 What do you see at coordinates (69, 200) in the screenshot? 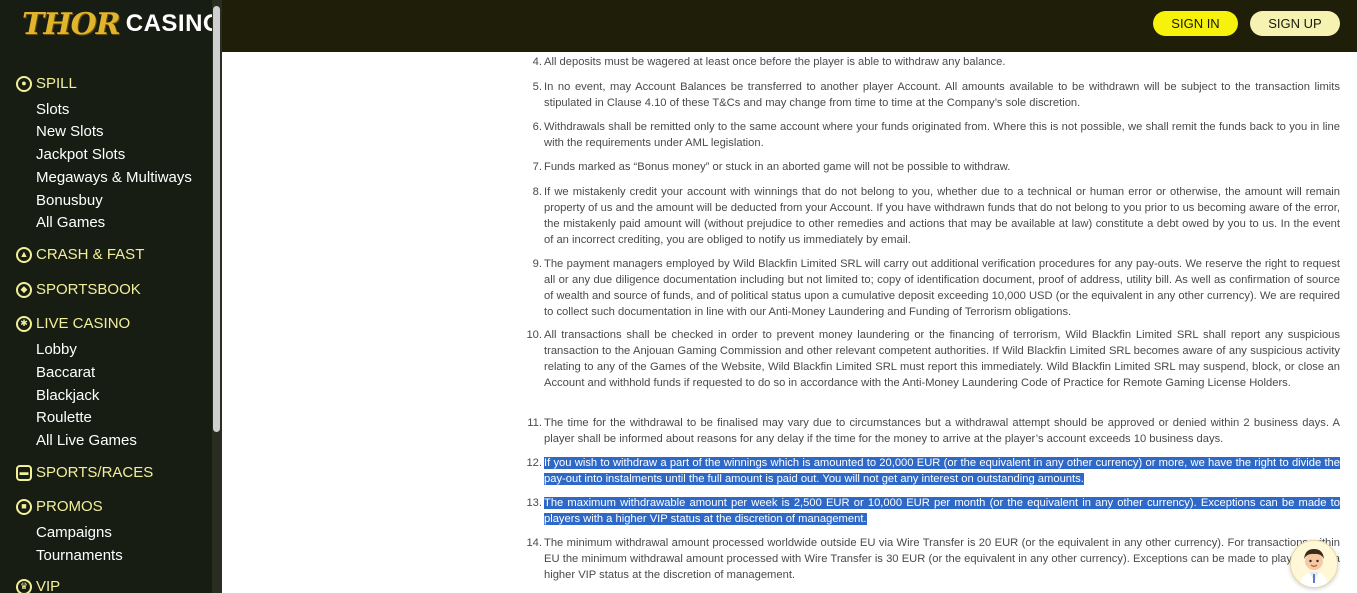
I see `sidebar-item-bonusbuy: Bonusbuy` at bounding box center [69, 200].